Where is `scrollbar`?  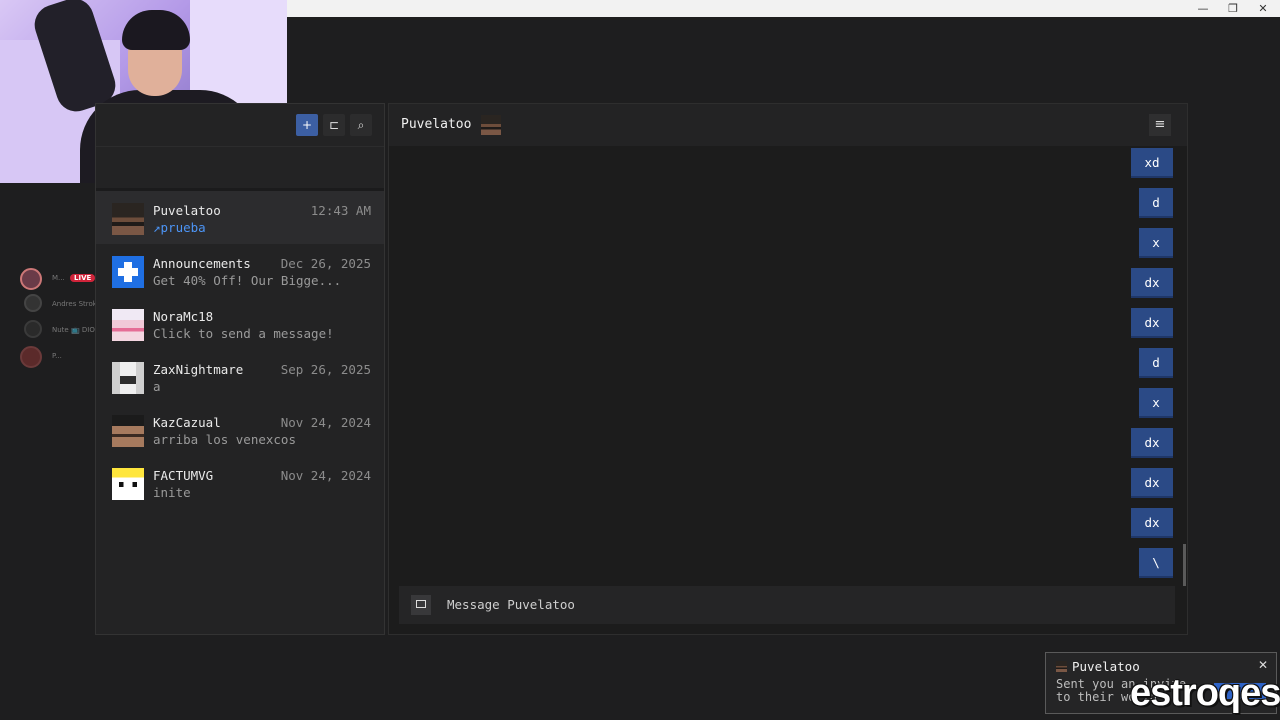 scrollbar is located at coordinates (1184, 565).